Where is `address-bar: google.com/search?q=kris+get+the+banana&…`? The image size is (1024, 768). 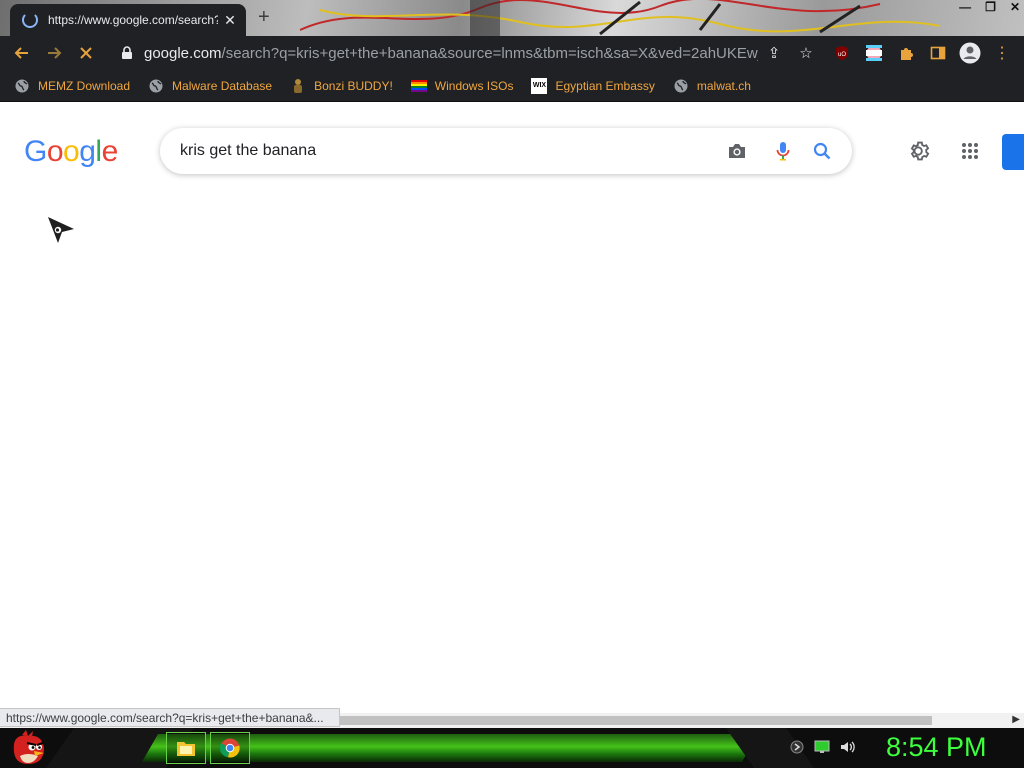
address-bar: google.com/search?q=kris+get+the+banana&… is located at coordinates (467, 53).